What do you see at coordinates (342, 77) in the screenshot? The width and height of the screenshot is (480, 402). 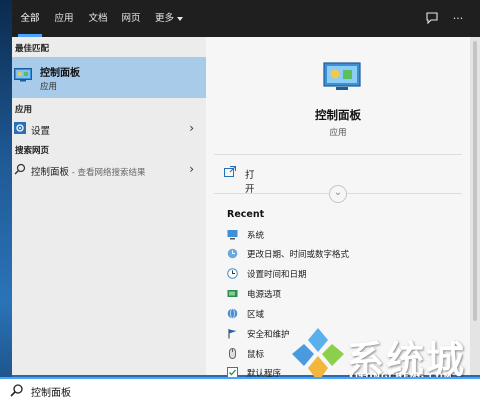 I see `control-panel-large-icon` at bounding box center [342, 77].